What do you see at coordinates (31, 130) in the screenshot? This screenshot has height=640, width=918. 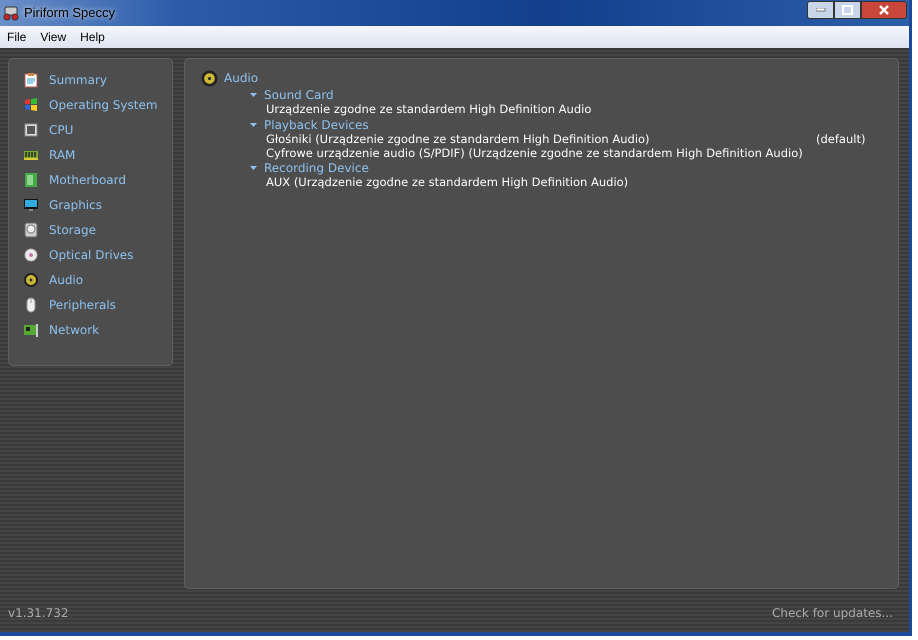 I see `chip-icon` at bounding box center [31, 130].